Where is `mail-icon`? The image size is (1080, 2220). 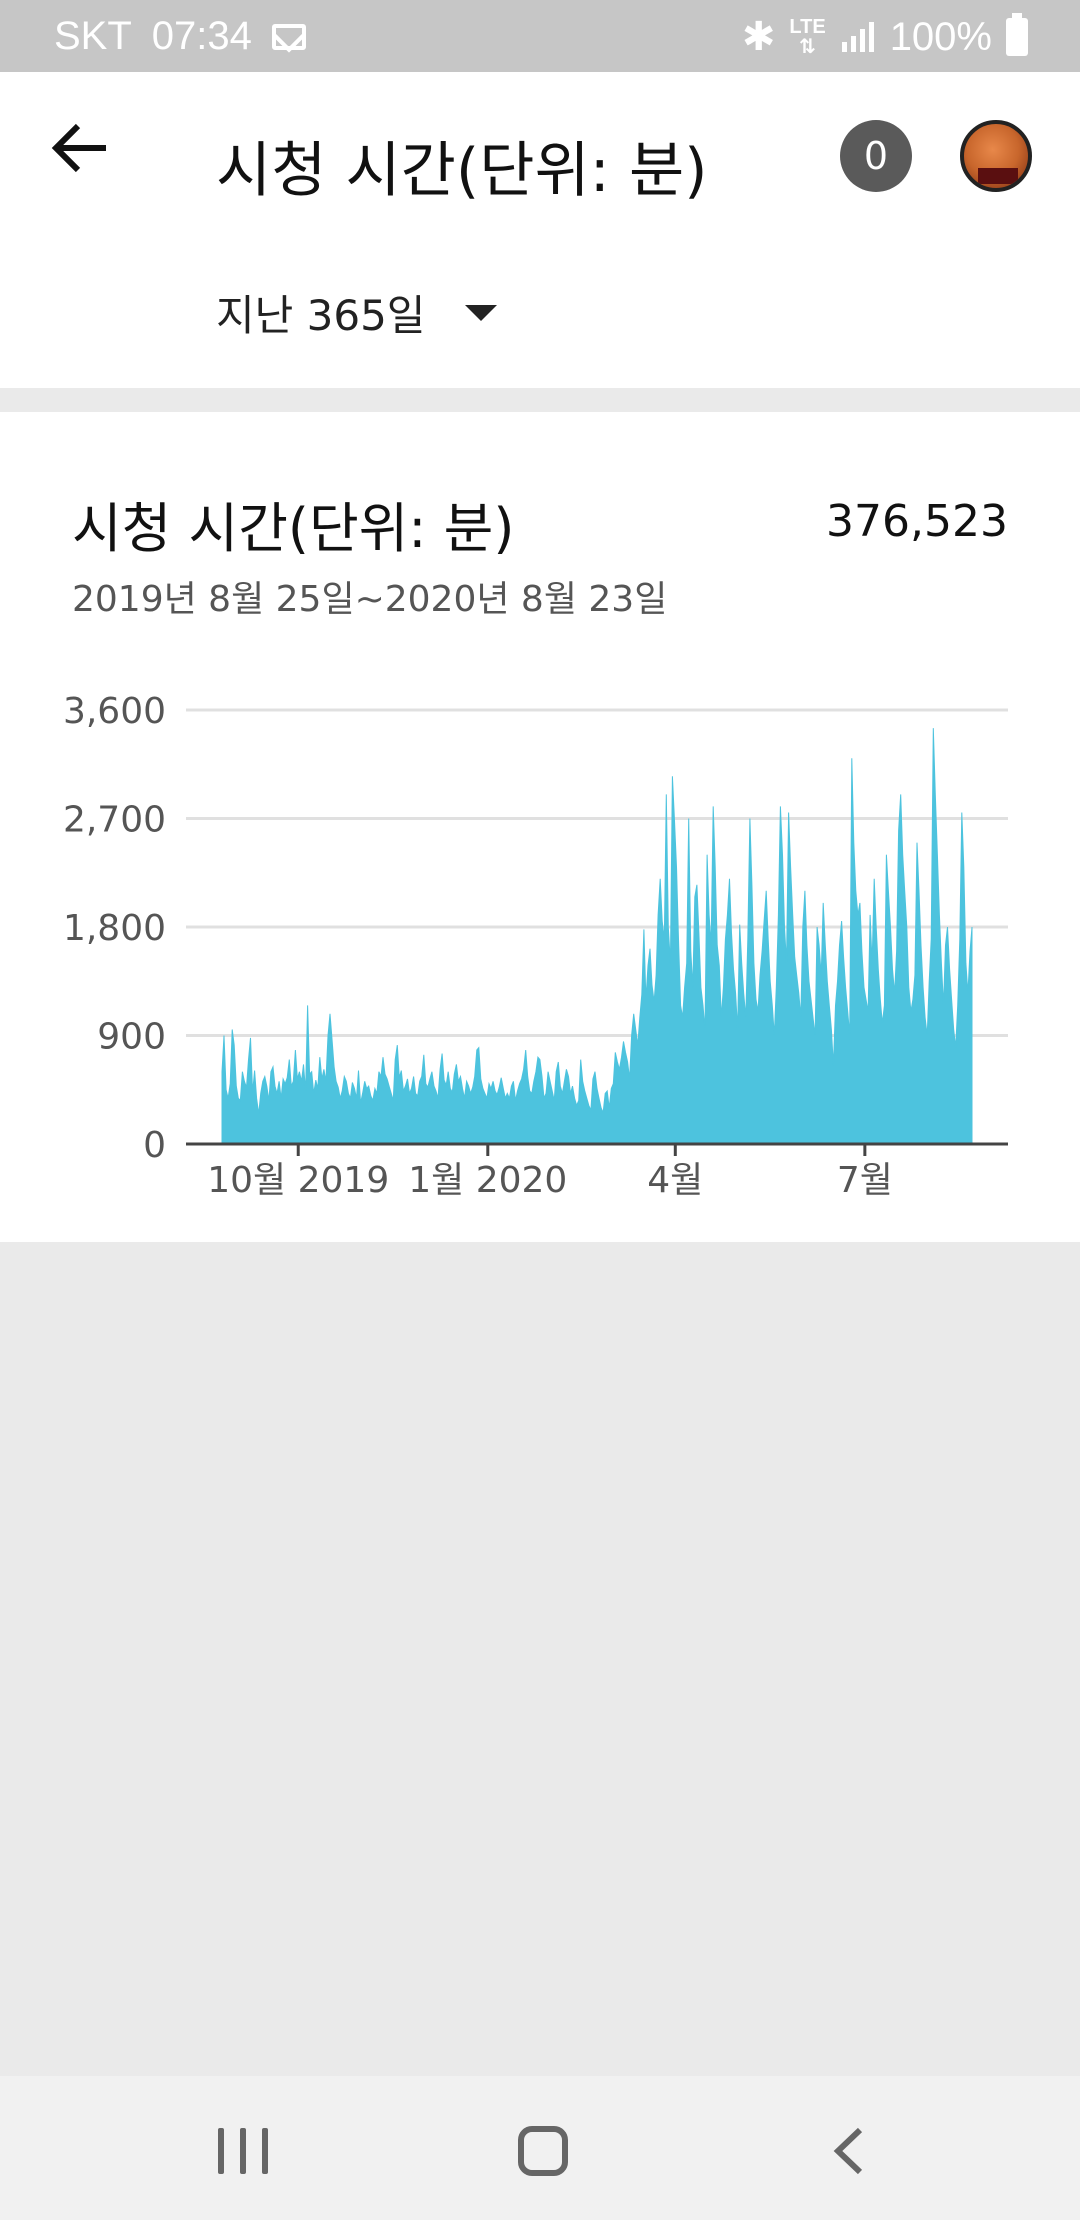 mail-icon is located at coordinates (288, 36).